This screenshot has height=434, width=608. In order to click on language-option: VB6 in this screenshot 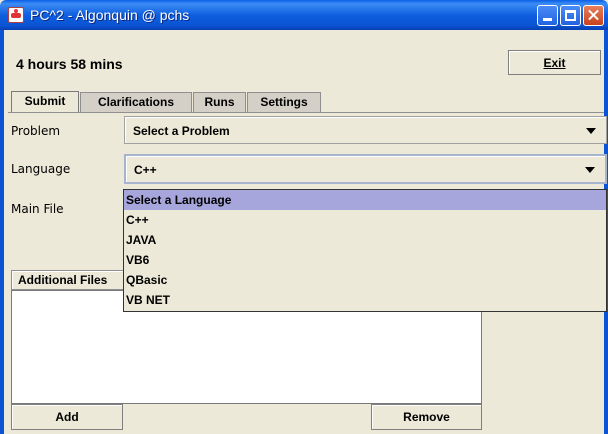, I will do `click(365, 260)`.